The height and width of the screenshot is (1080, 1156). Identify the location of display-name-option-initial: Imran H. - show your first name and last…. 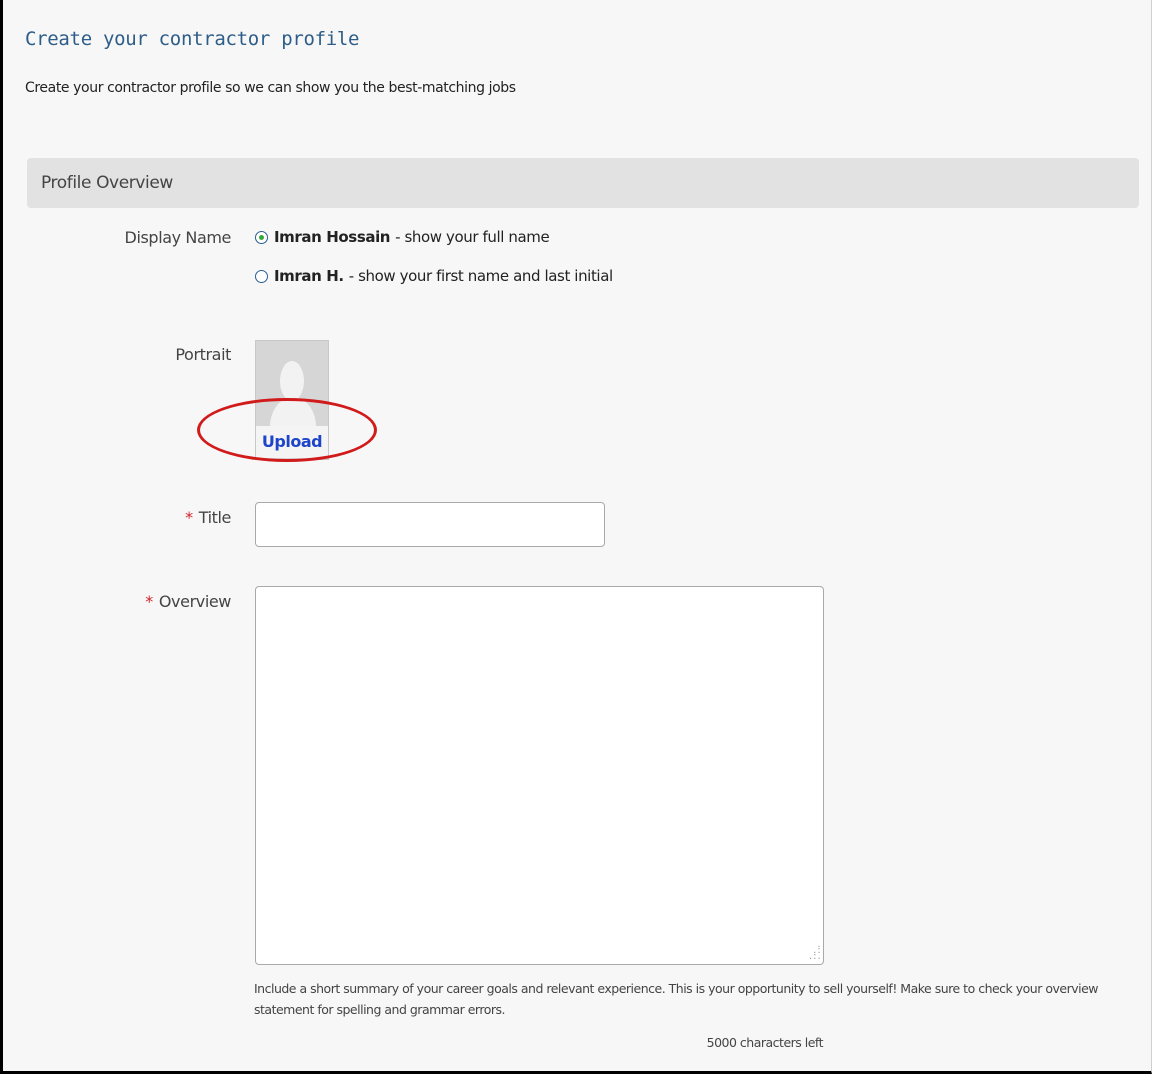
(434, 276).